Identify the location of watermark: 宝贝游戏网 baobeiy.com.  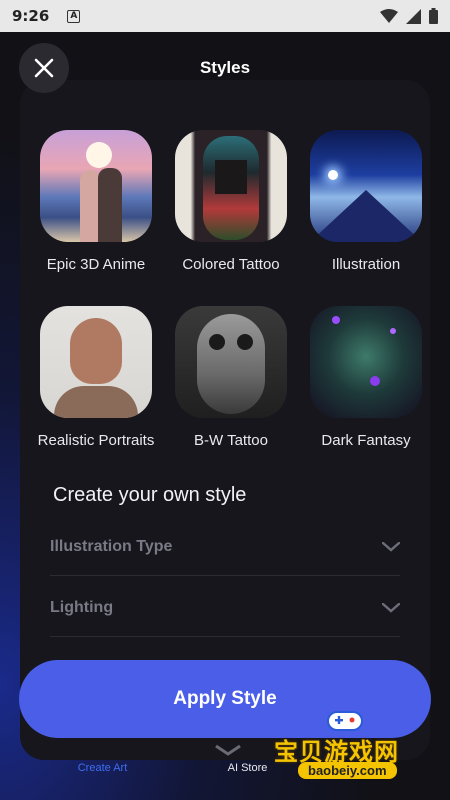
(353, 747).